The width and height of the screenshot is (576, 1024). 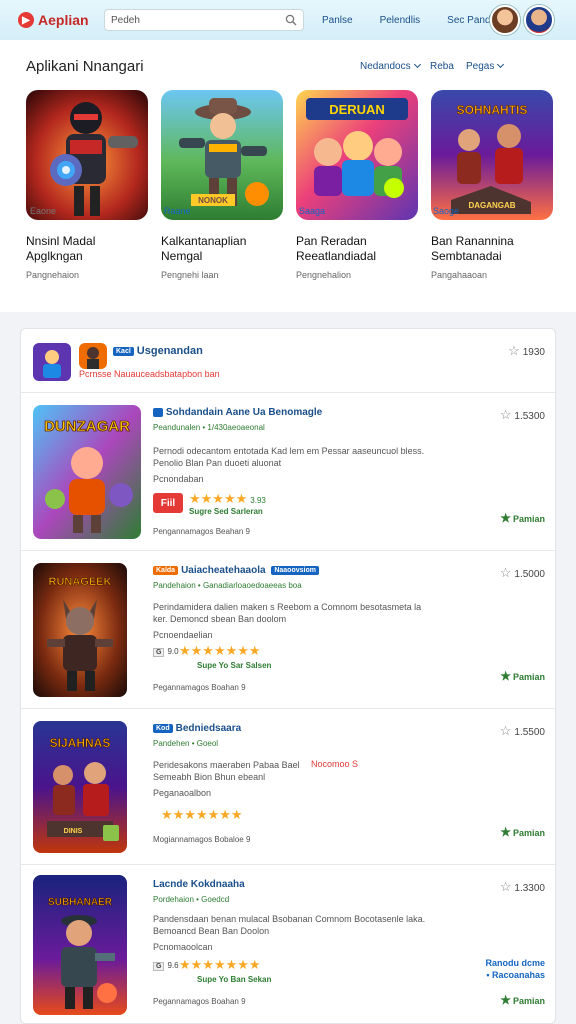 I want to click on item-rating: ☆ 1.5500, so click(x=522, y=731).